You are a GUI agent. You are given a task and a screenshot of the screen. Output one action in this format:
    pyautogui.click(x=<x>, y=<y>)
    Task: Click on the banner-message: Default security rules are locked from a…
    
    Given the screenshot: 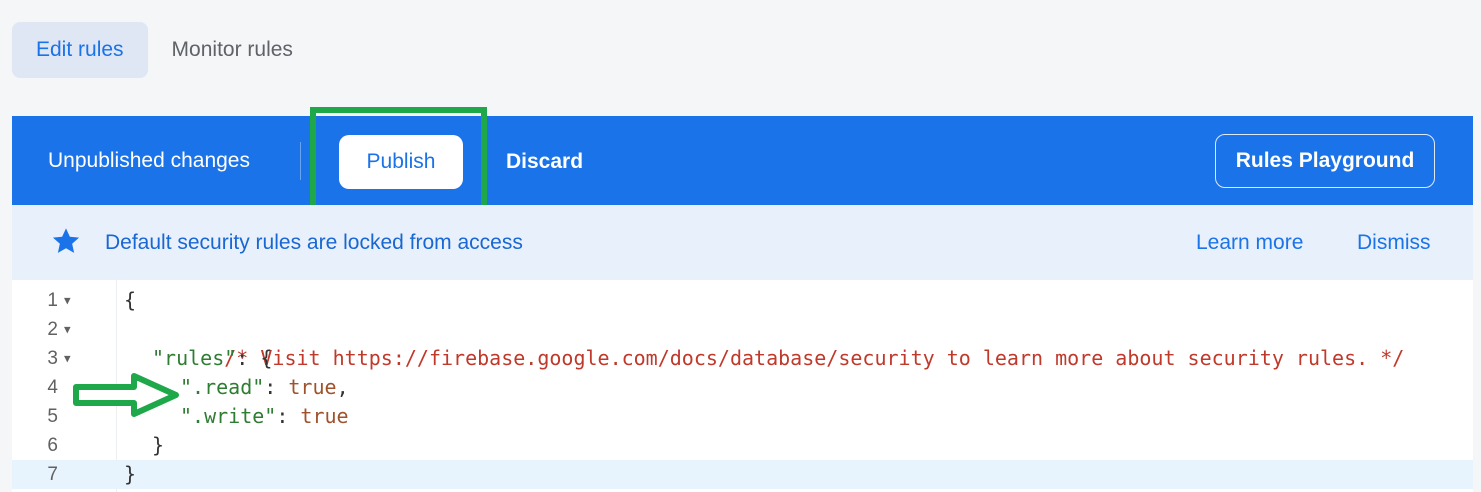 What is the action you would take?
    pyautogui.click(x=314, y=242)
    